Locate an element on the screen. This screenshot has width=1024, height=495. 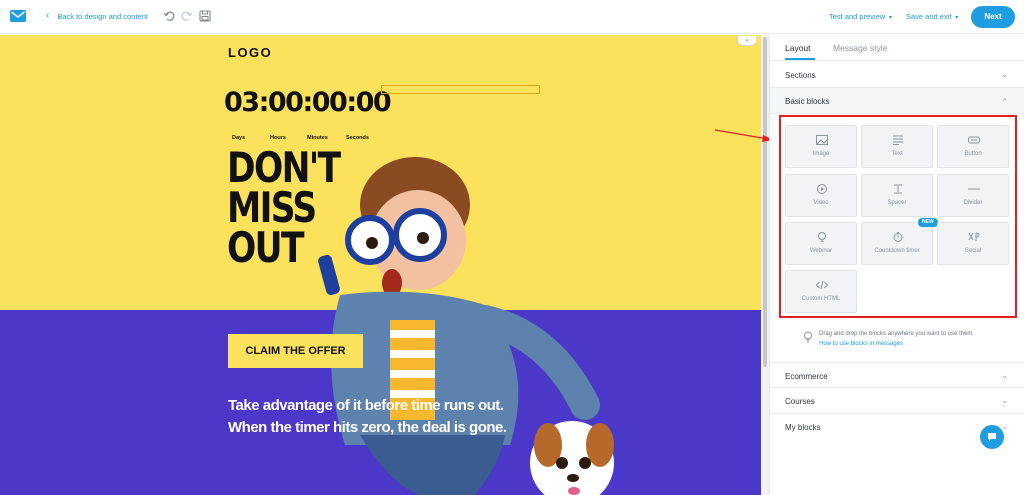
block-countdown-timer: NEW Countdown timer is located at coordinates (899, 241).